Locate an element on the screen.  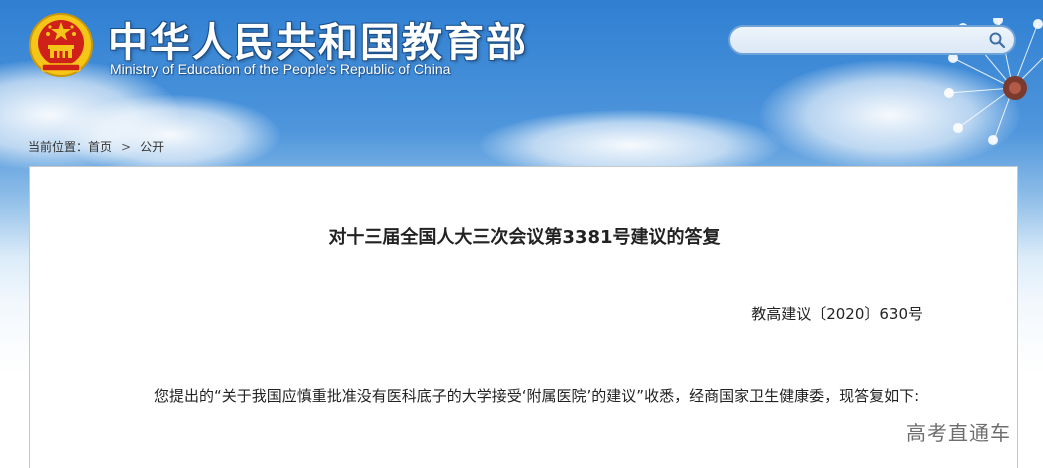
breadcrumb-current-link: 公开 is located at coordinates (152, 147).